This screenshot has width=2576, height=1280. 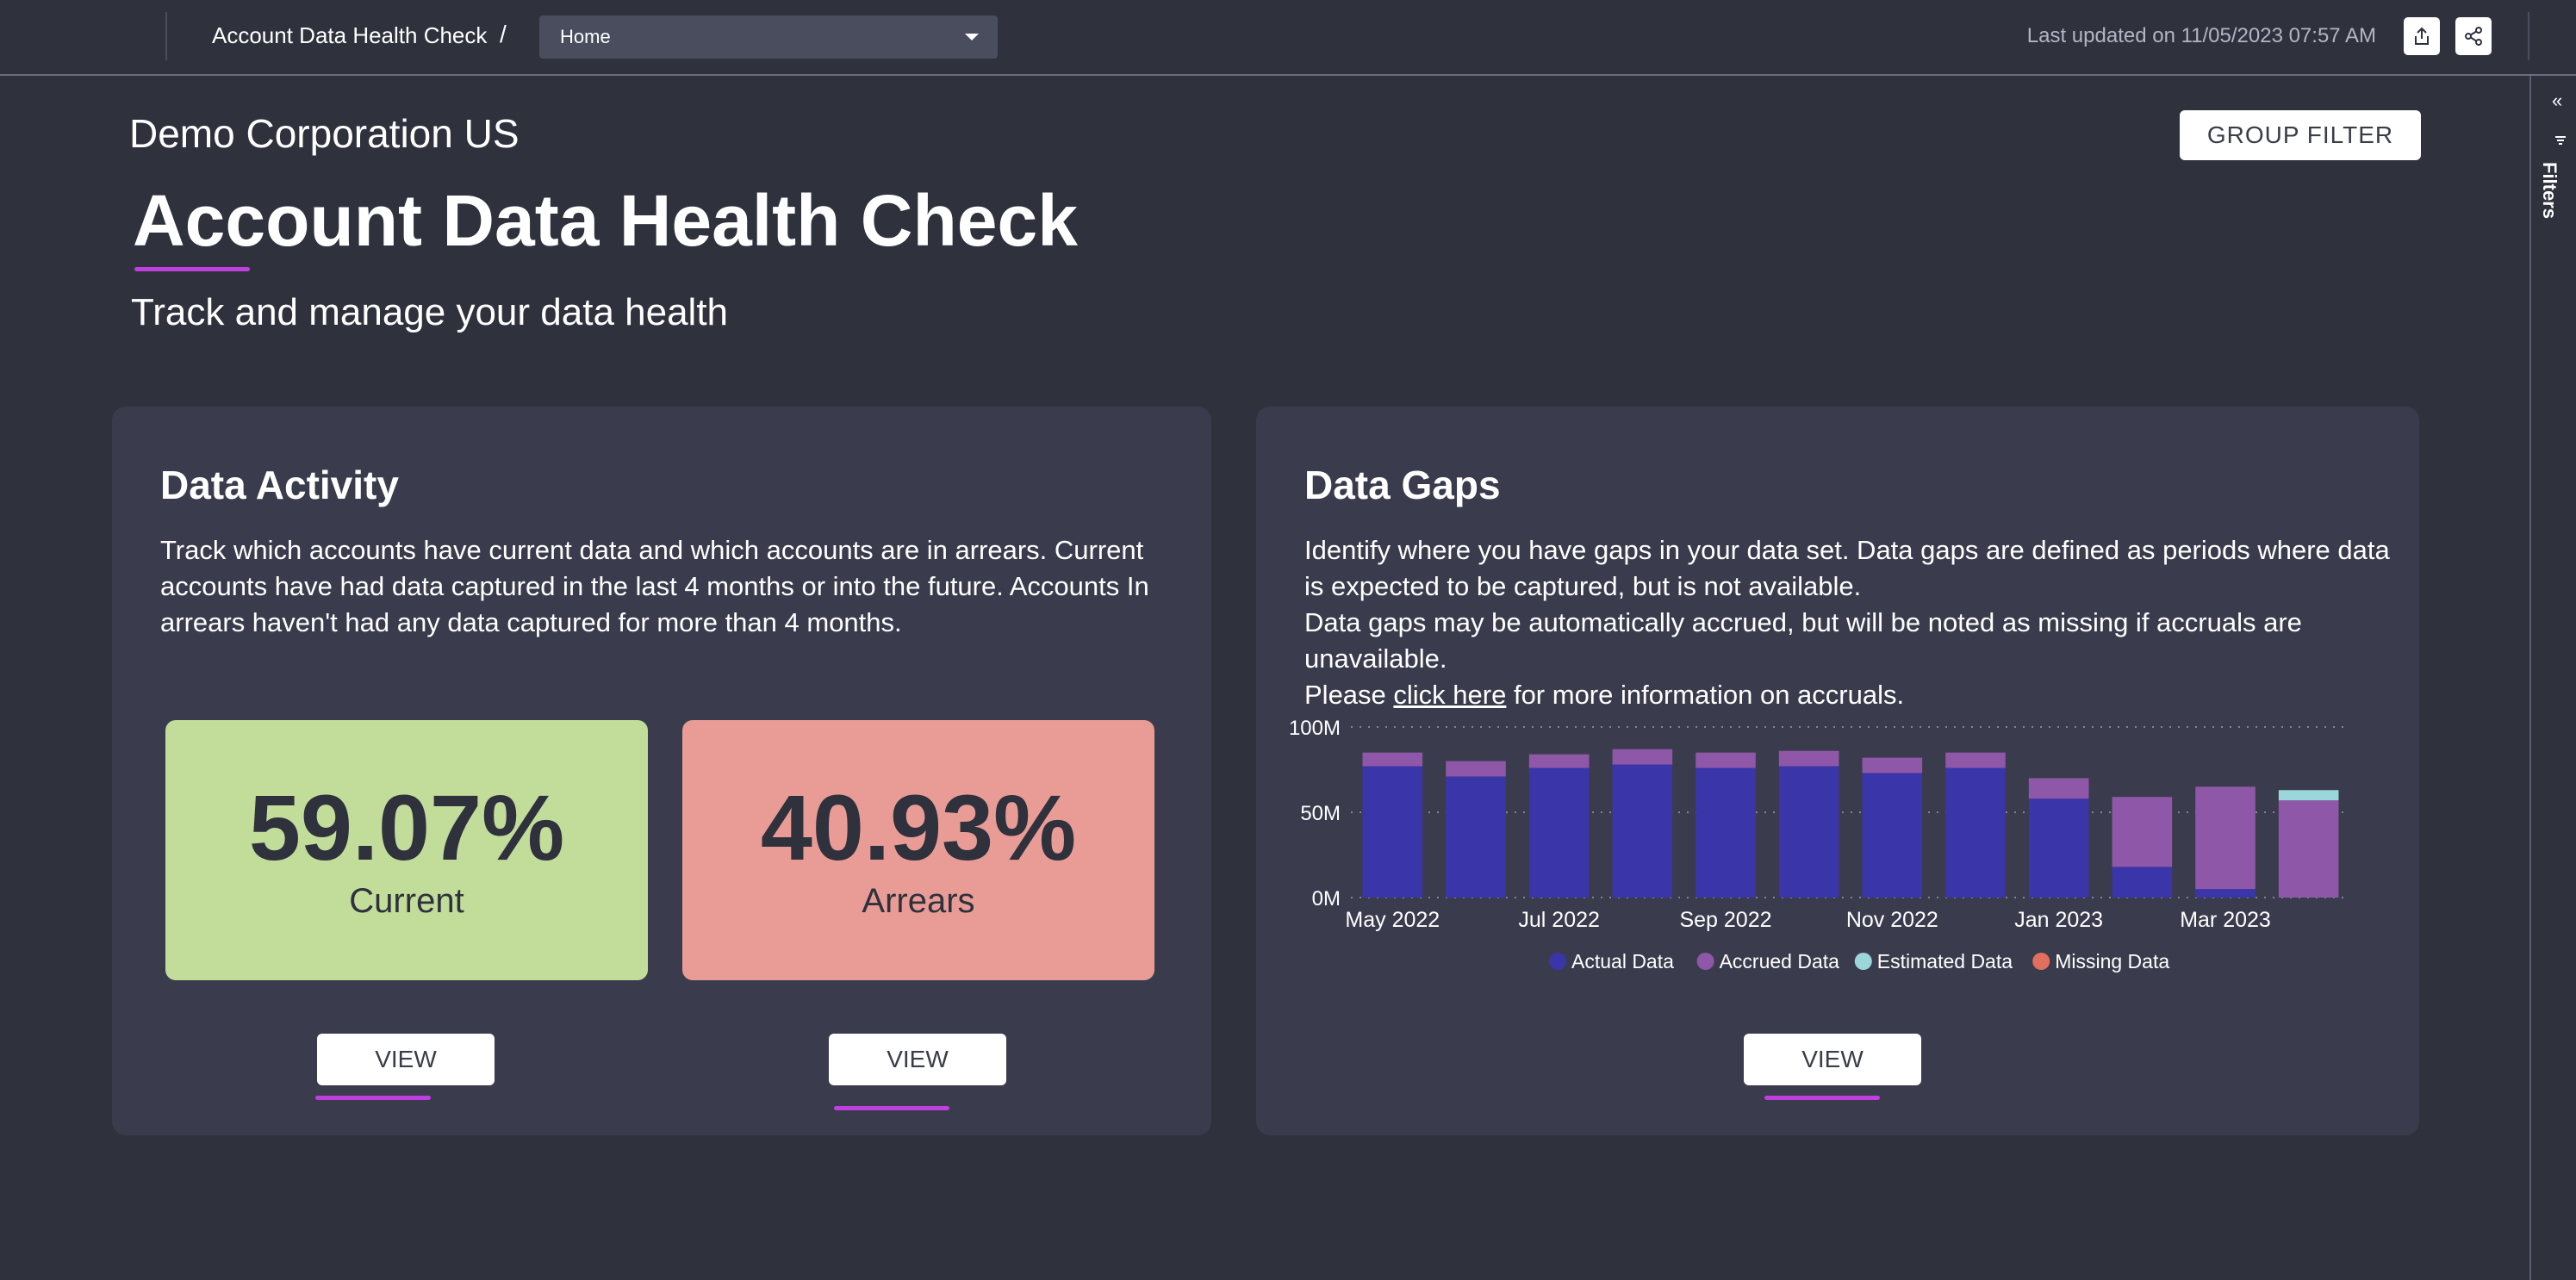 I want to click on group-filter-button: GROUP FILTER, so click(x=2301, y=135).